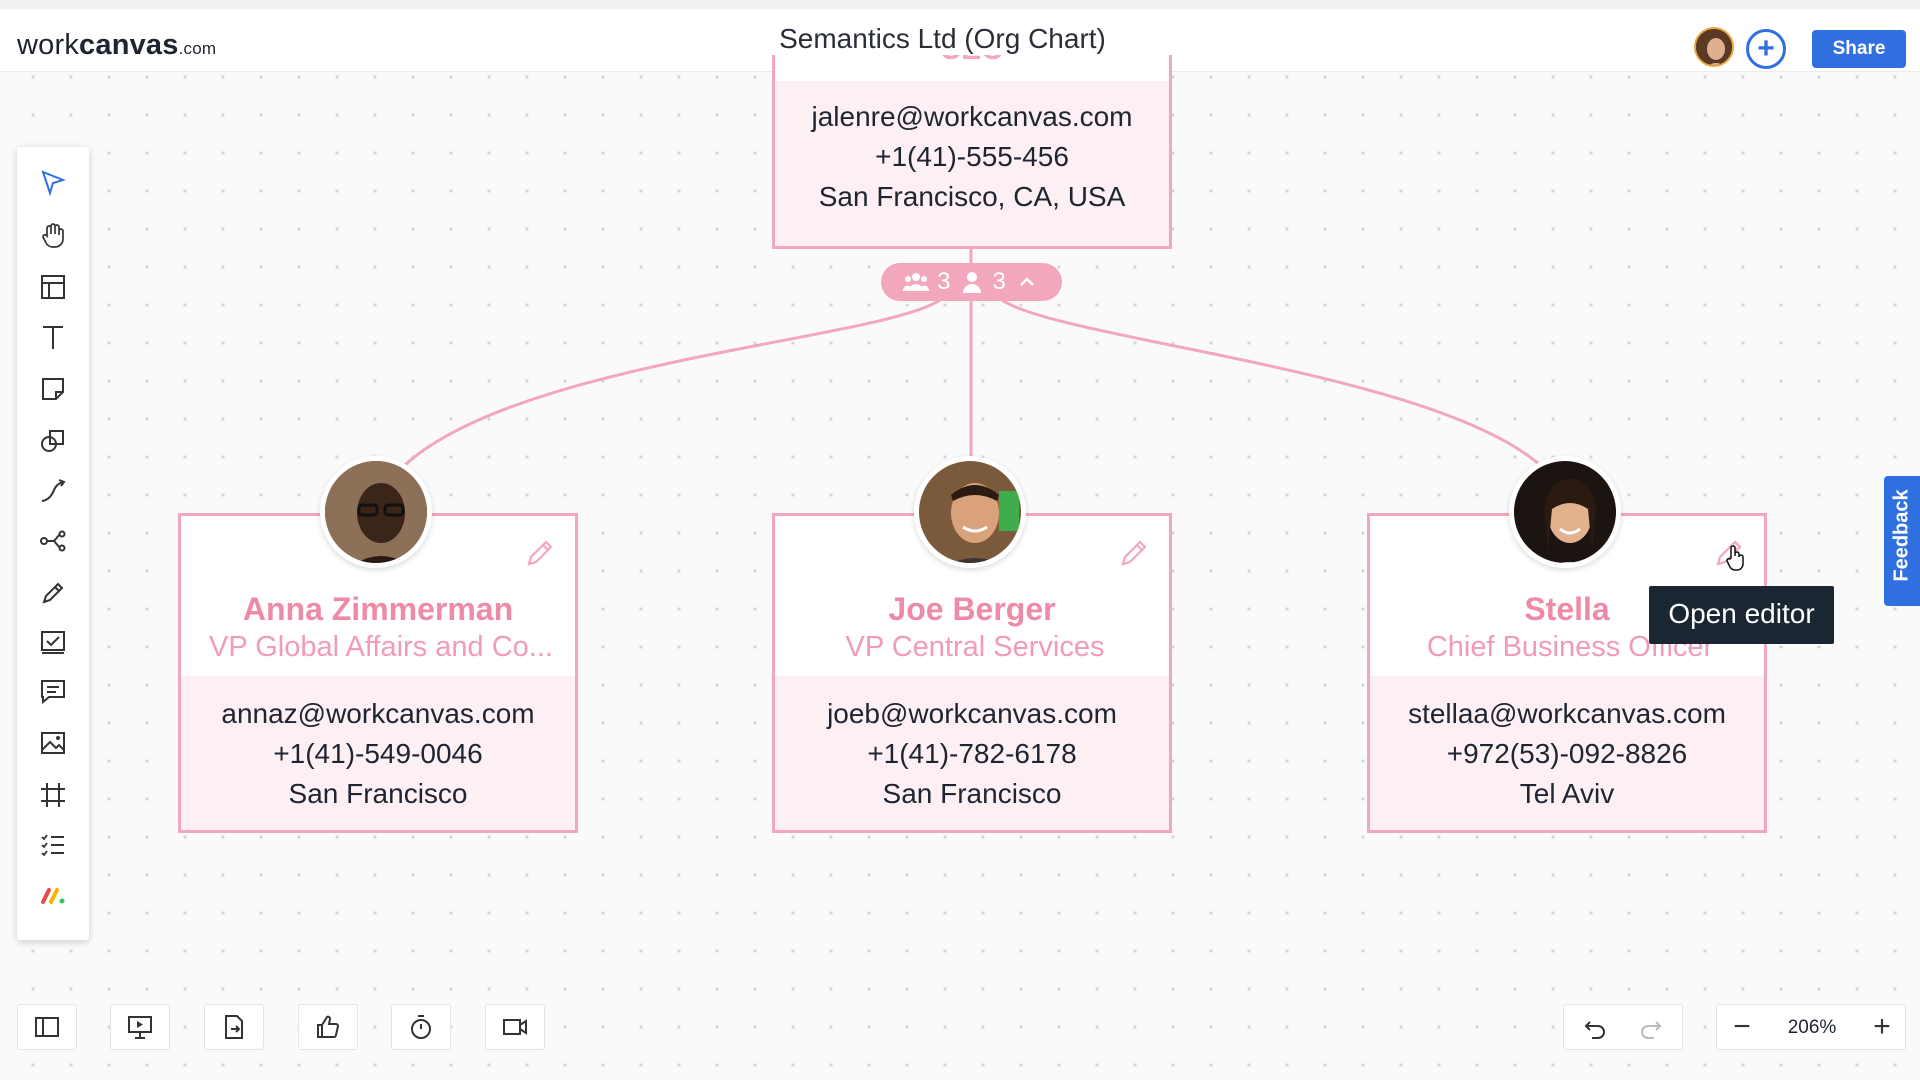 The width and height of the screenshot is (1920, 1080). Describe the element at coordinates (1567, 753) in the screenshot. I see `employee-phone: +972(53)-092-8826` at that location.